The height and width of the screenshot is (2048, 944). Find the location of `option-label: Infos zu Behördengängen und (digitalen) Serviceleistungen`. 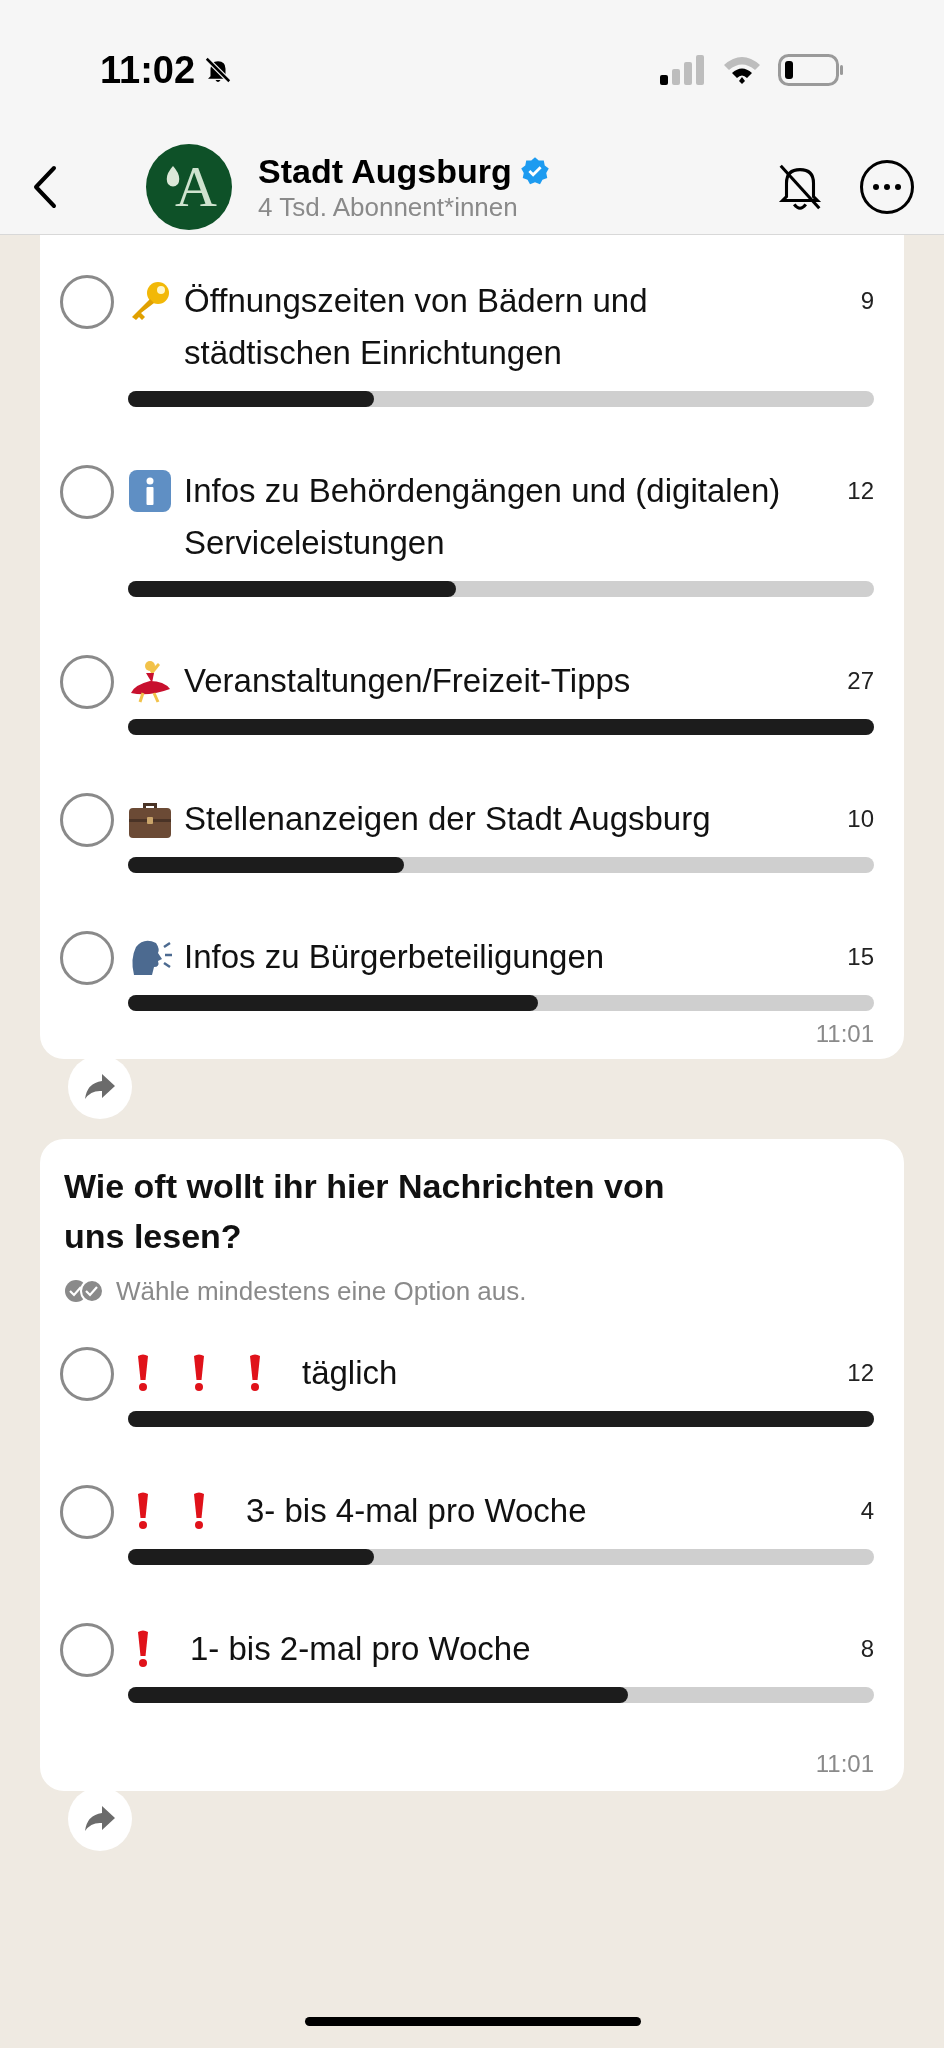

option-label: Infos zu Behördengängen und (digitalen) Serviceleistungen is located at coordinates (483, 517).